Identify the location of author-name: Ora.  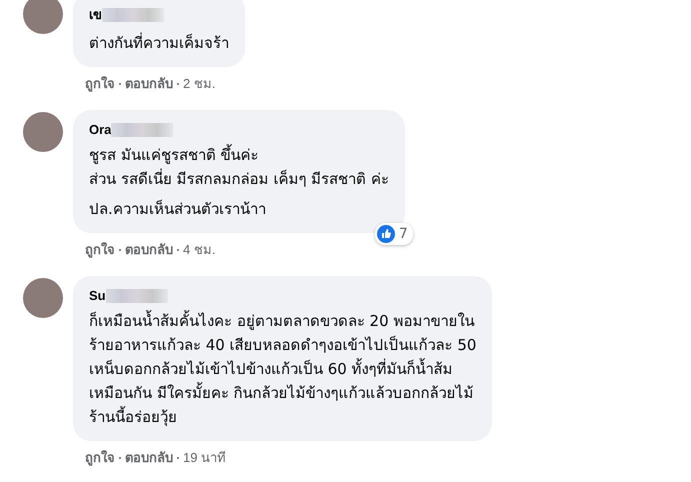
(100, 129).